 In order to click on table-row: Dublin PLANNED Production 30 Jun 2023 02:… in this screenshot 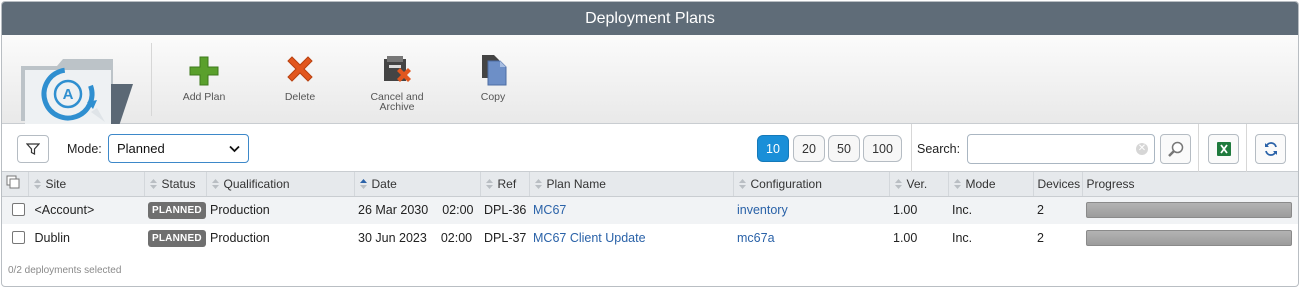, I will do `click(650, 238)`.